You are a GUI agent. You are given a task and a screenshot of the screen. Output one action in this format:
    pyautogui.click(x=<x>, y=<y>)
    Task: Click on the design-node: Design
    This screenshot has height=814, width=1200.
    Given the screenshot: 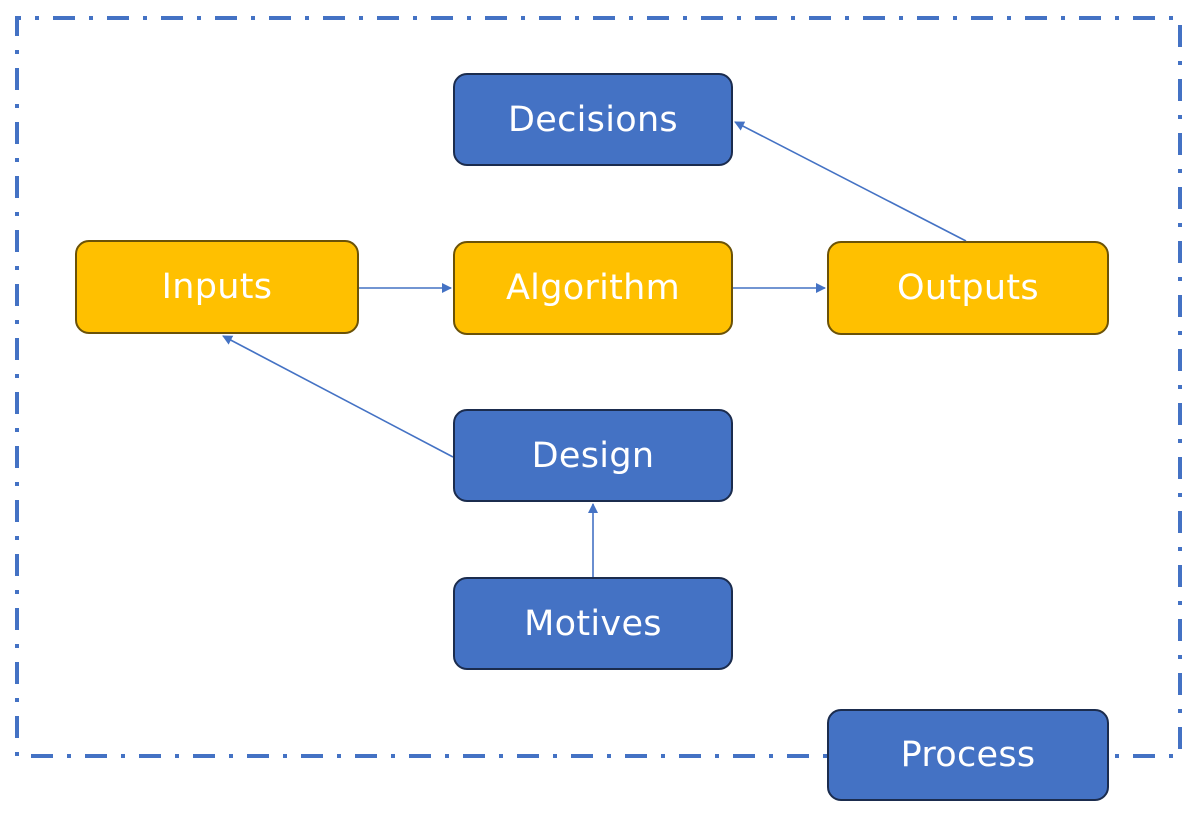 What is the action you would take?
    pyautogui.click(x=593, y=455)
    